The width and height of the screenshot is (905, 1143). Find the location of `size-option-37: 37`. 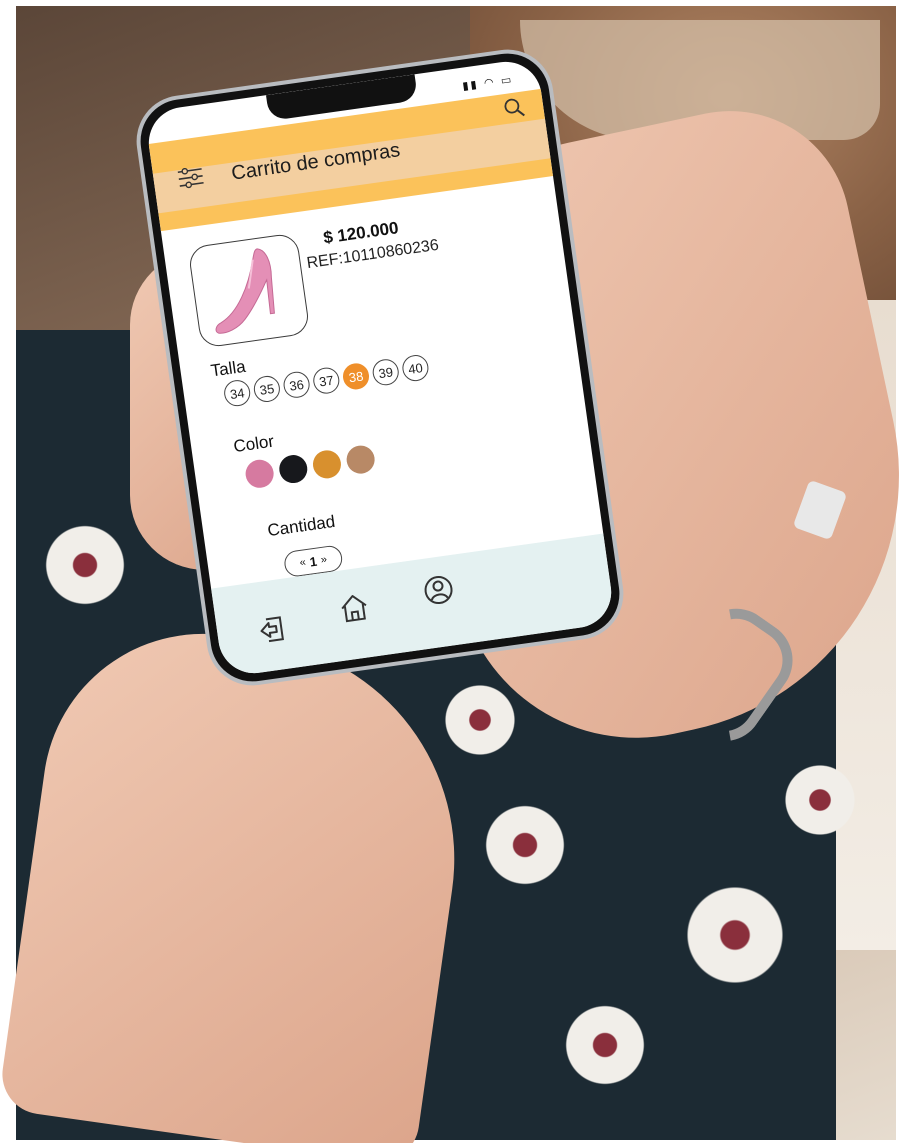

size-option-37: 37 is located at coordinates (326, 380).